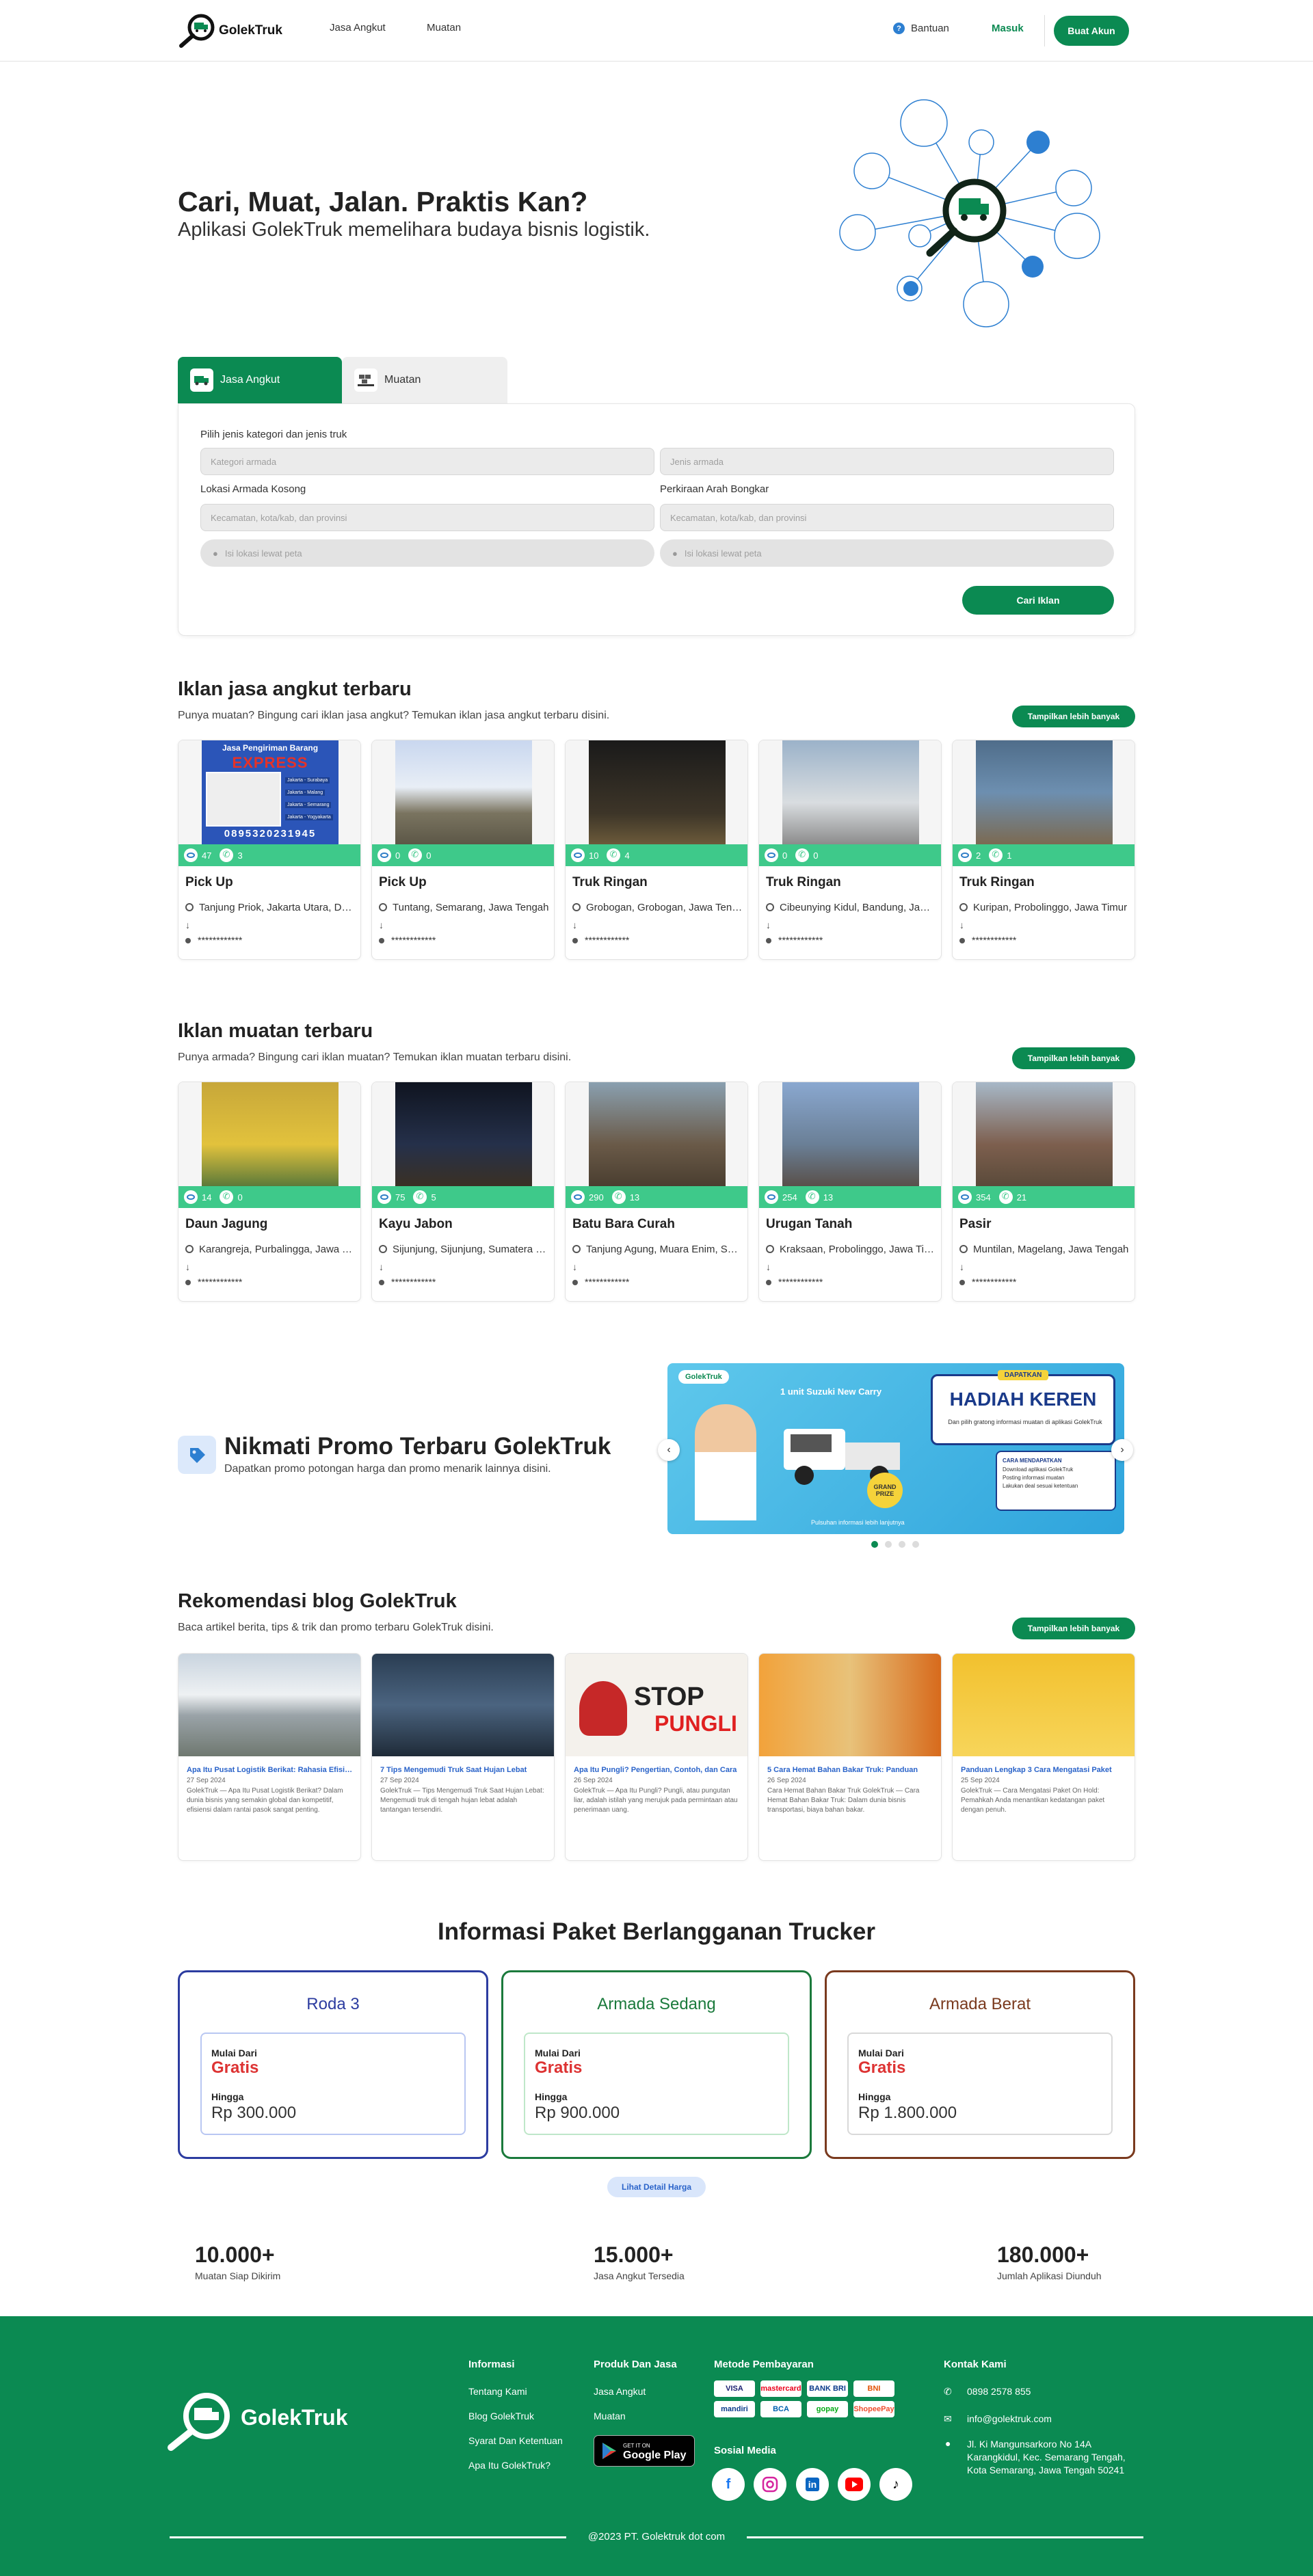 The width and height of the screenshot is (1313, 2576). I want to click on footer-phone: 0898 2578 855, so click(999, 2391).